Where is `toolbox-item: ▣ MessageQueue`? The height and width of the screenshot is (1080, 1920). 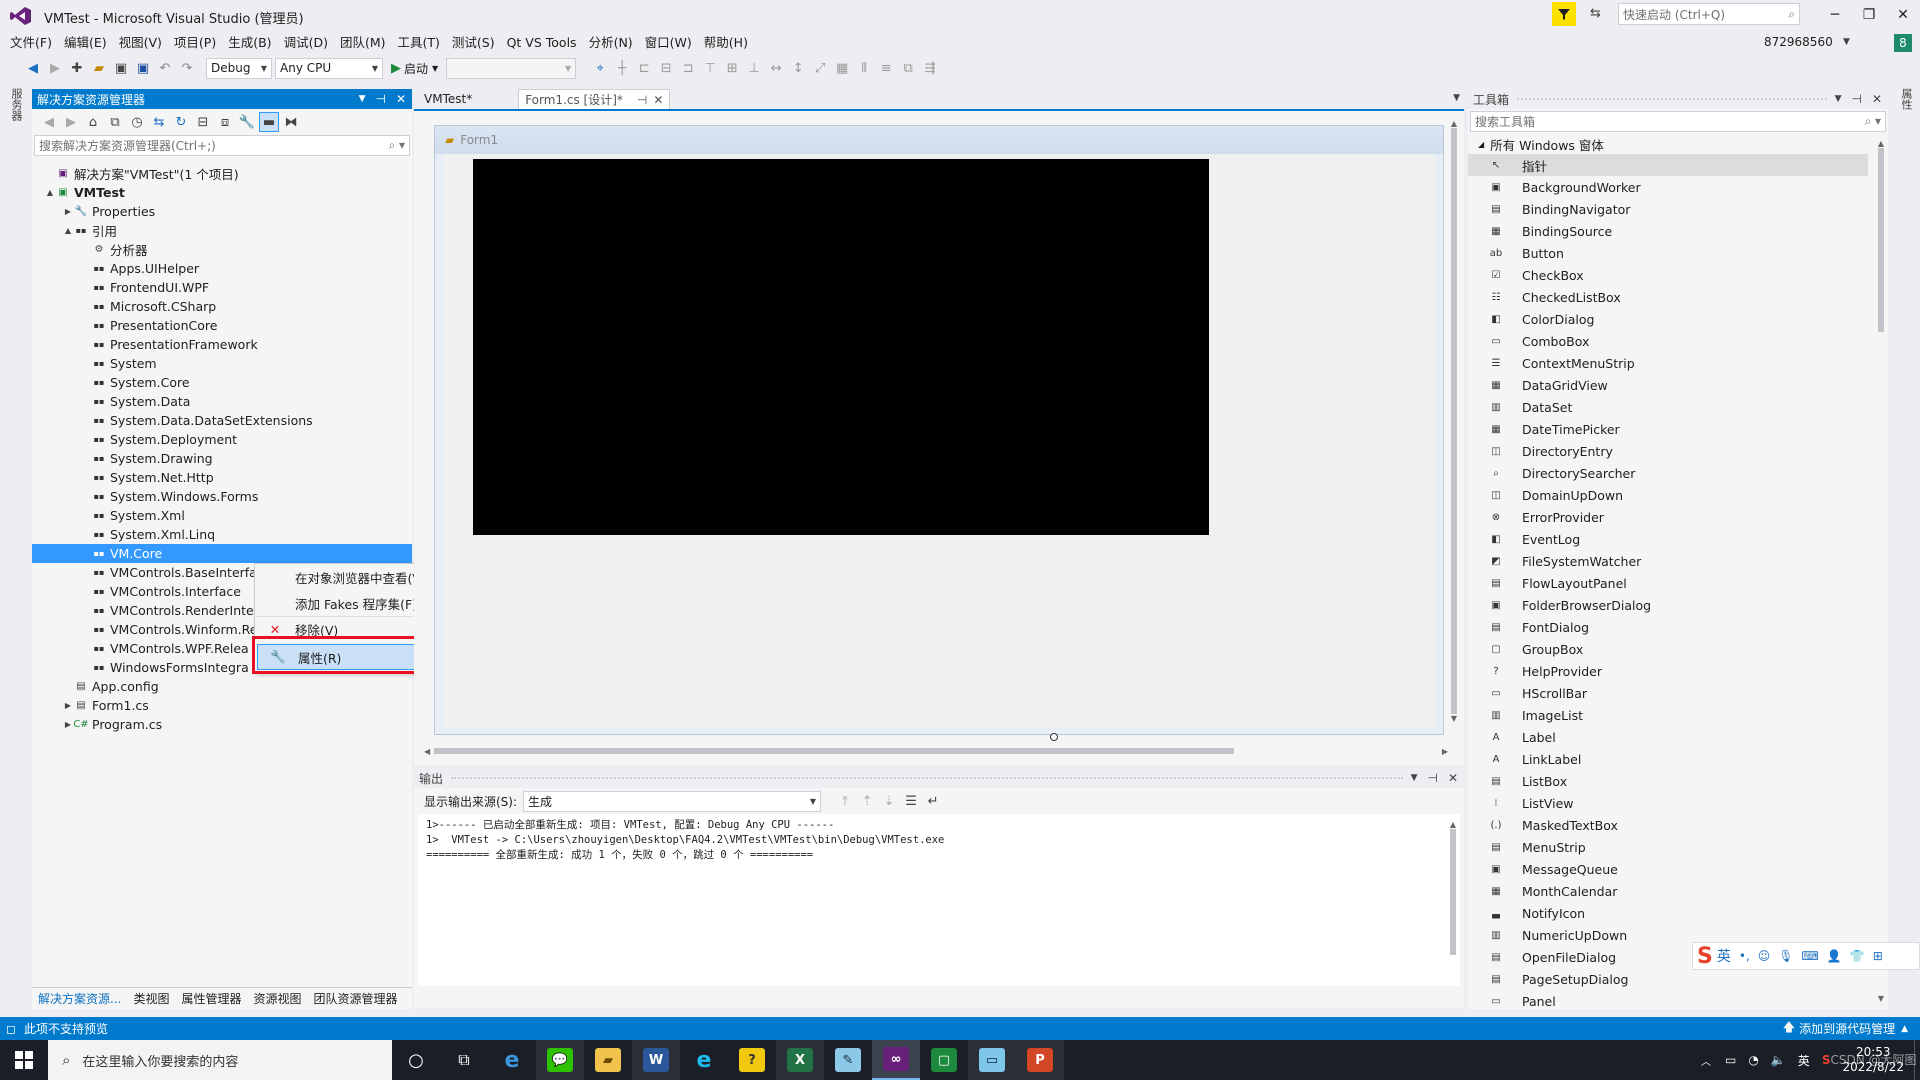
toolbox-item: ▣ MessageQueue is located at coordinates (1668, 869).